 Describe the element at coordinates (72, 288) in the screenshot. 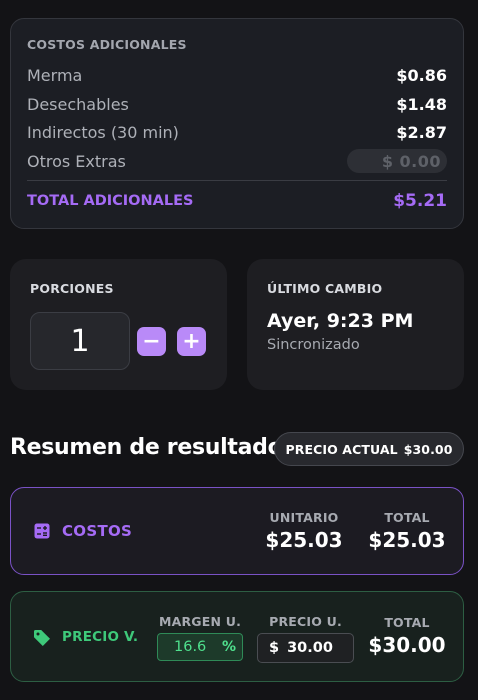

I see `portions-heading: PORCIONES` at that location.